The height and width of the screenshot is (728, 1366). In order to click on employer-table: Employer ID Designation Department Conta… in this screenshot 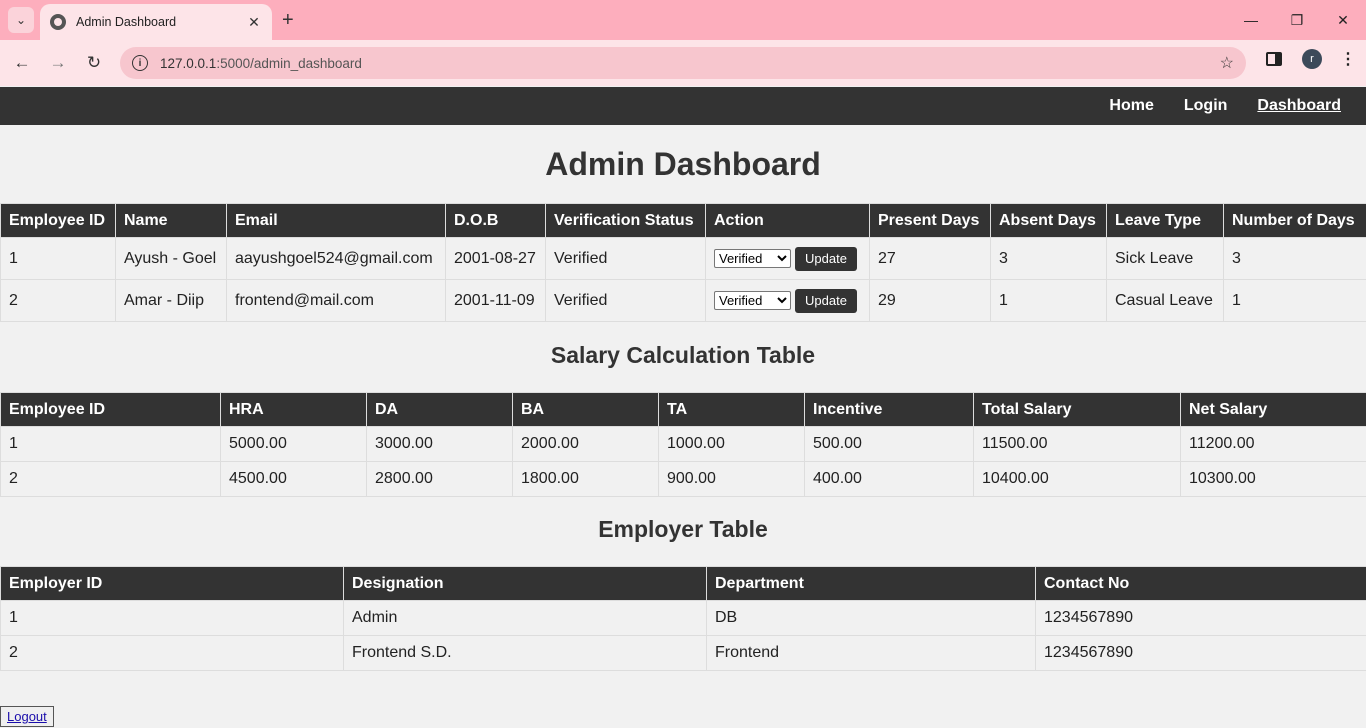, I will do `click(683, 618)`.